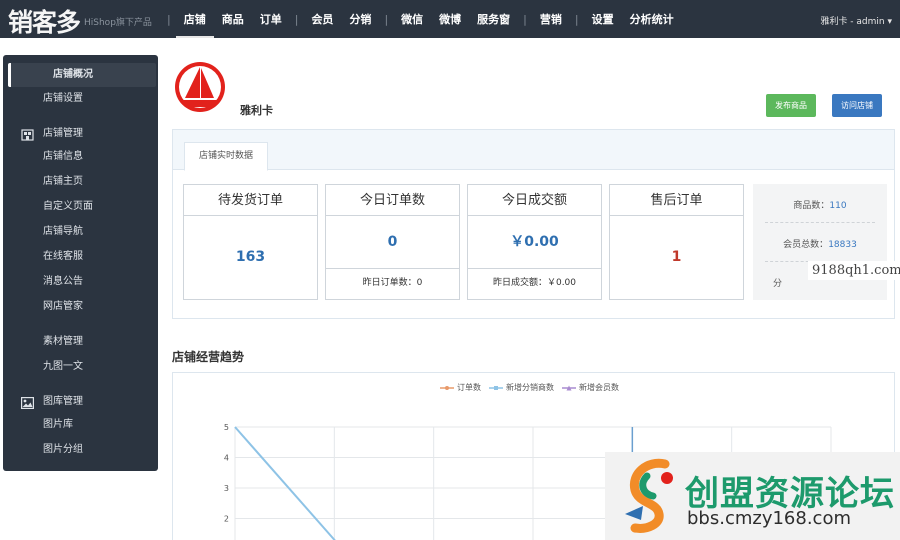 This screenshot has height=540, width=900. I want to click on promo-url: bbs.cmzy168.com, so click(769, 518).